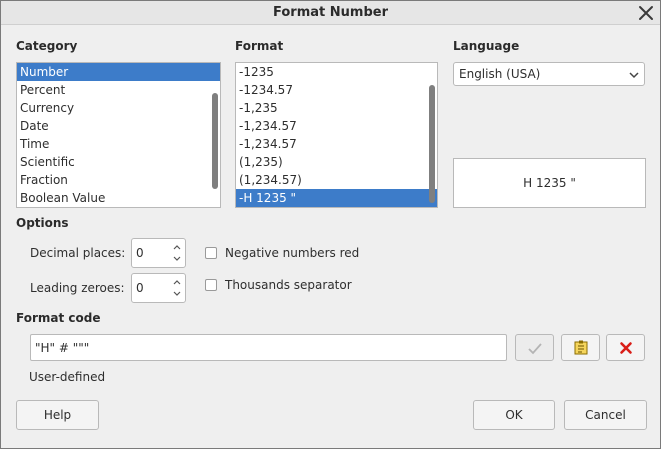 This screenshot has width=661, height=449. I want to click on apply-code-button, so click(534, 347).